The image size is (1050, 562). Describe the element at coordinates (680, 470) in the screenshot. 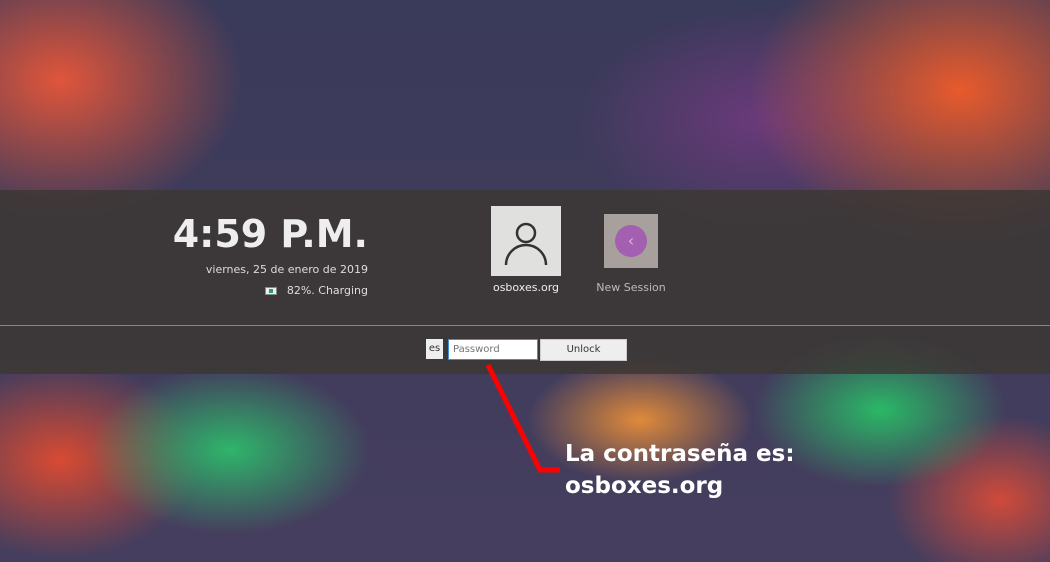

I see `annotation-text: La contraseña es: osboxes.org` at that location.